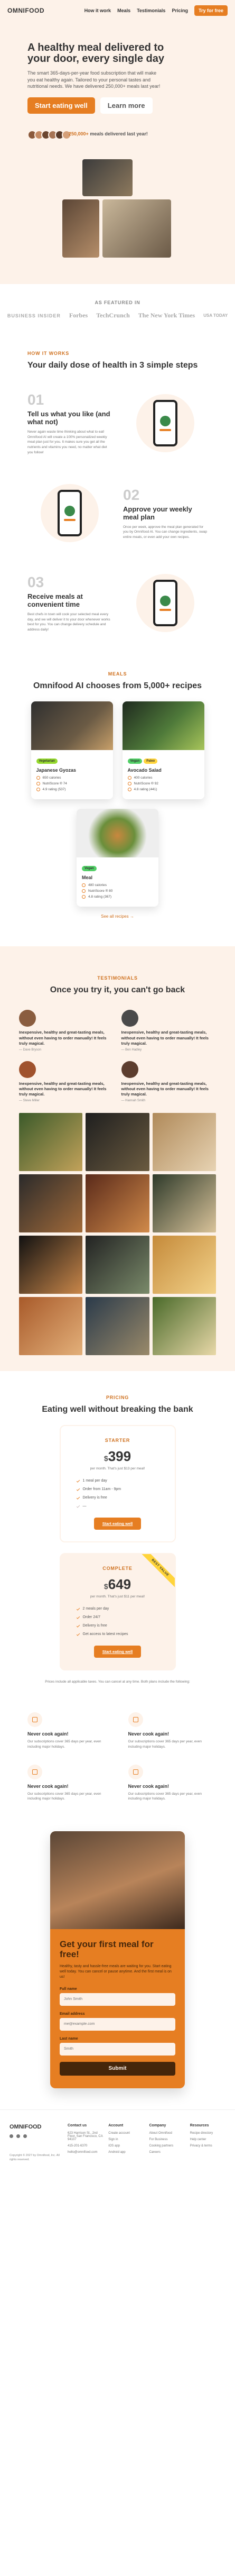 The height and width of the screenshot is (2576, 235). I want to click on nav-link-meals: Meals, so click(123, 11).